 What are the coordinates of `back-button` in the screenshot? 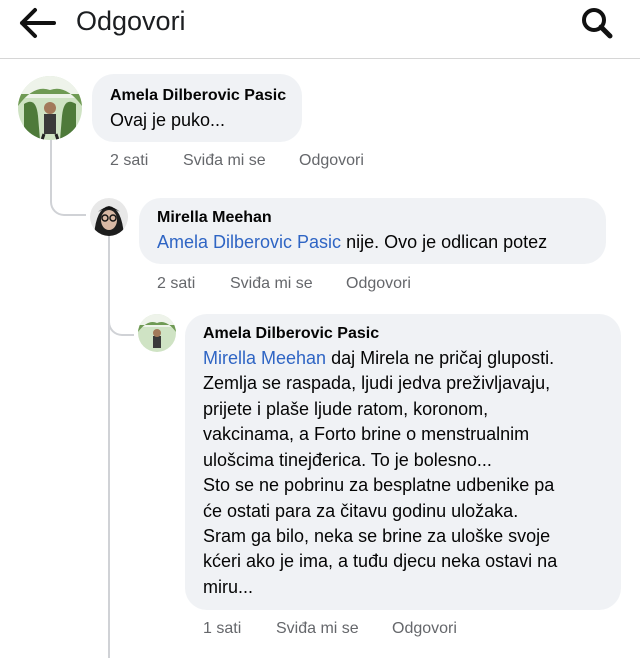 It's located at (39, 23).